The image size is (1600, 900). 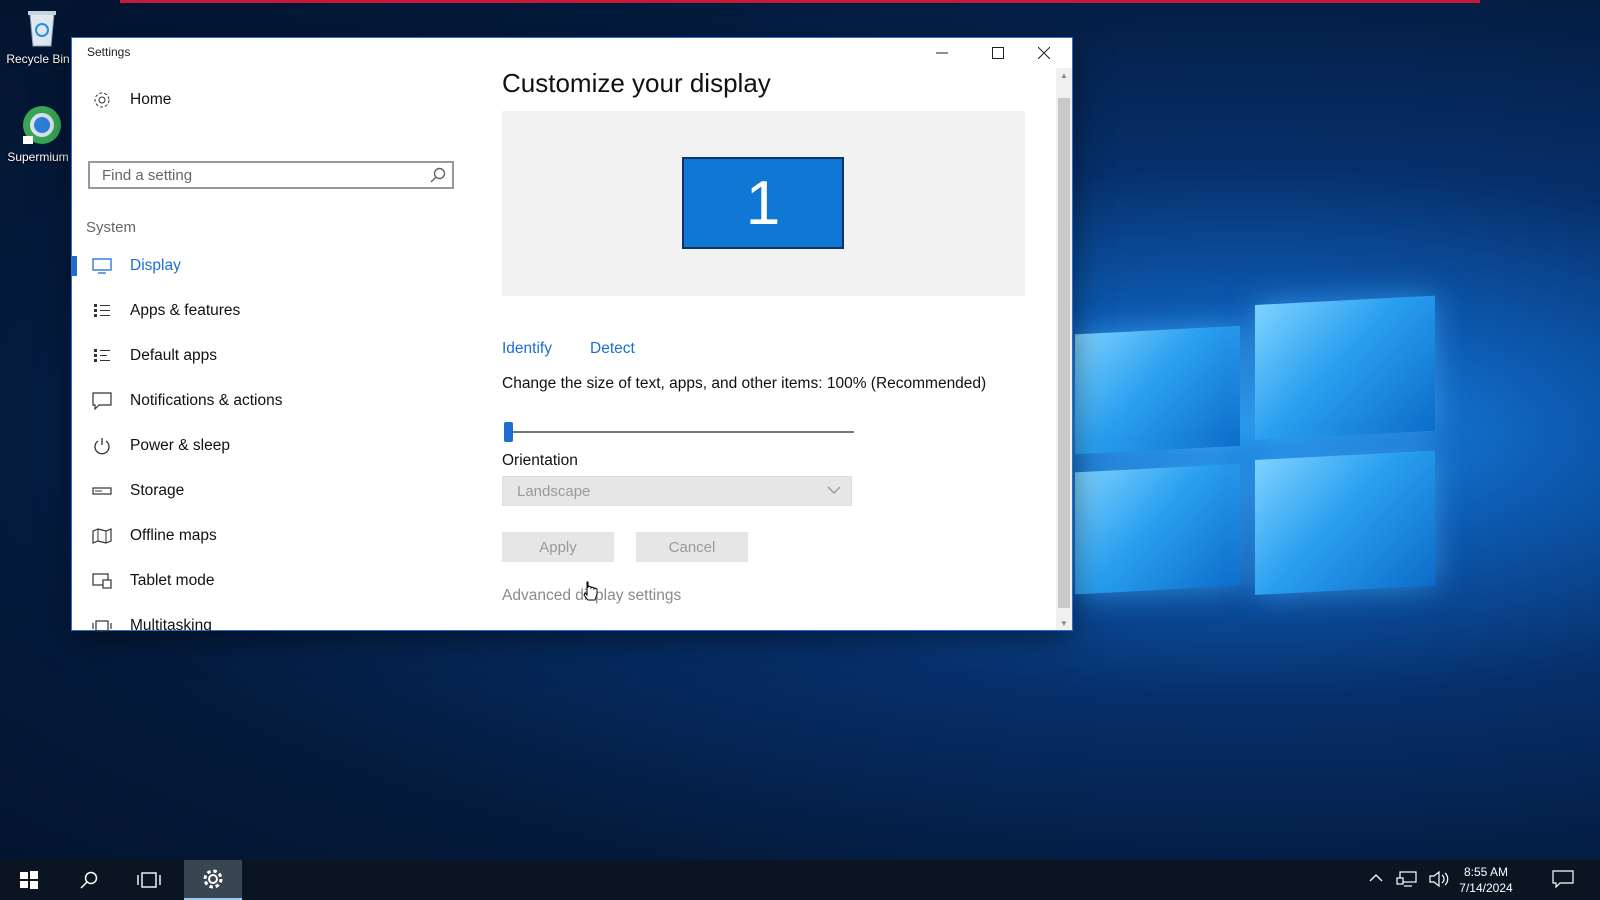 What do you see at coordinates (1064, 75) in the screenshot?
I see `scroll-up-icon: ▲` at bounding box center [1064, 75].